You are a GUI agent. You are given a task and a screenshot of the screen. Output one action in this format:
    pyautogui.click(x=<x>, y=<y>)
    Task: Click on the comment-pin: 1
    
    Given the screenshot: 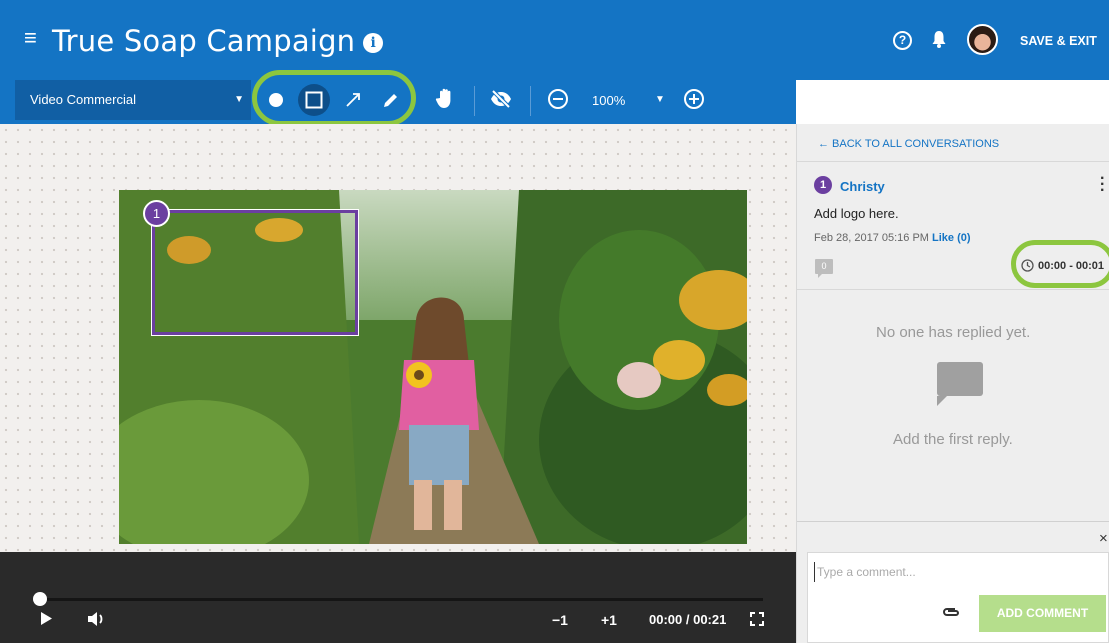 What is the action you would take?
    pyautogui.click(x=823, y=185)
    